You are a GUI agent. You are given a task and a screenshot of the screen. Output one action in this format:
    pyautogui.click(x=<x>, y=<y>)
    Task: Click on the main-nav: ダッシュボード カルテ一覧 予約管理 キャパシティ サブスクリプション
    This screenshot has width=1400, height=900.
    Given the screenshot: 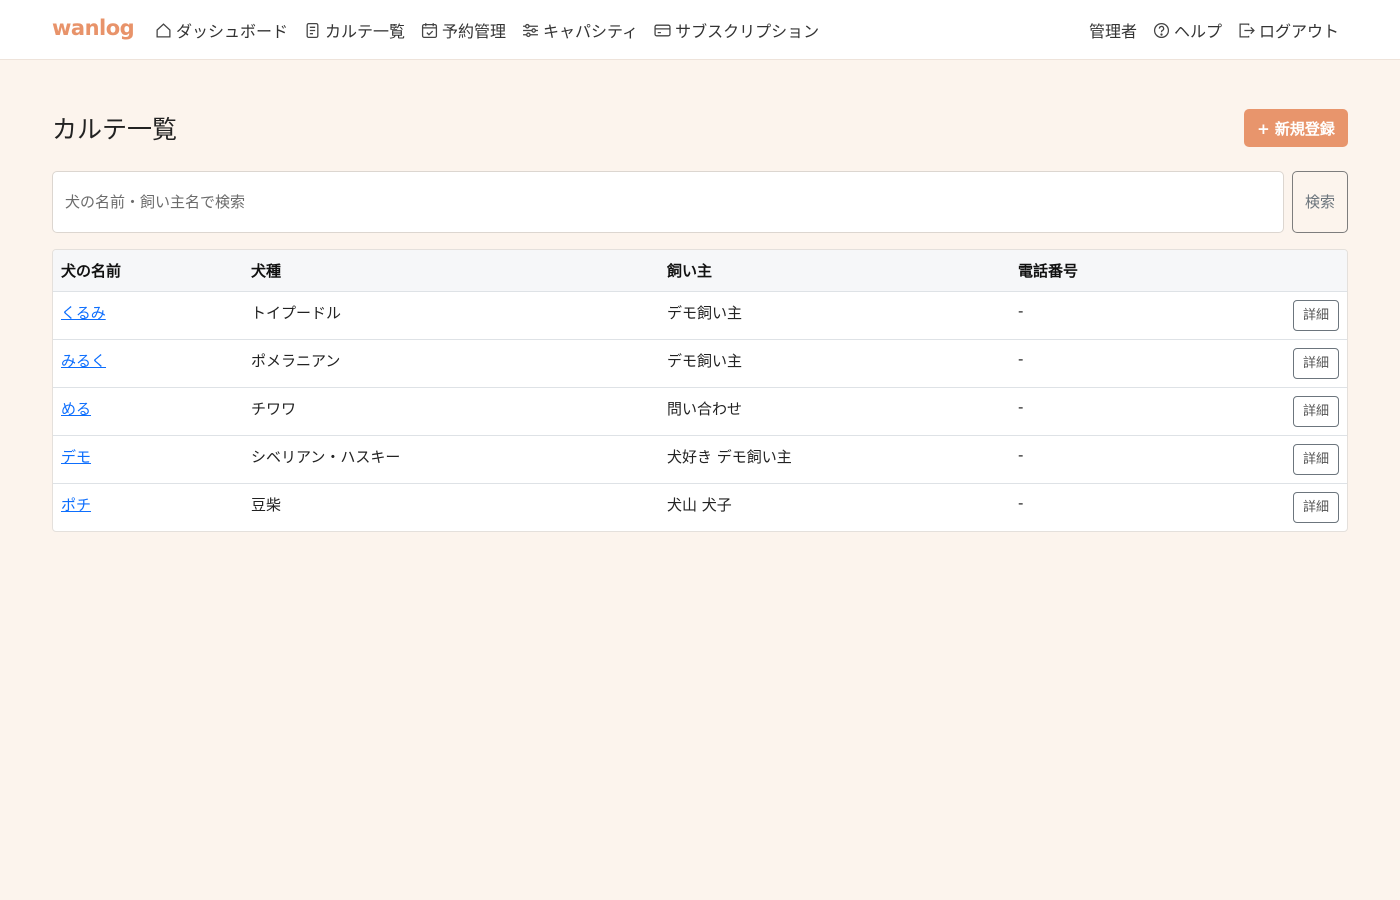 What is the action you would take?
    pyautogui.click(x=495, y=30)
    